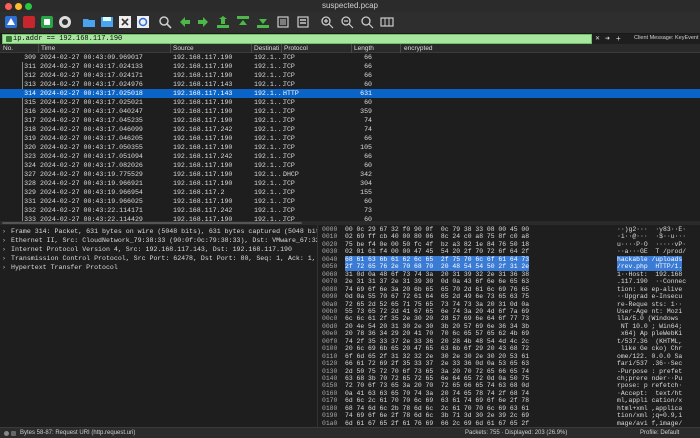 This screenshot has height=438, width=700. What do you see at coordinates (48, 48) in the screenshot?
I see `column-header-time: Time` at bounding box center [48, 48].